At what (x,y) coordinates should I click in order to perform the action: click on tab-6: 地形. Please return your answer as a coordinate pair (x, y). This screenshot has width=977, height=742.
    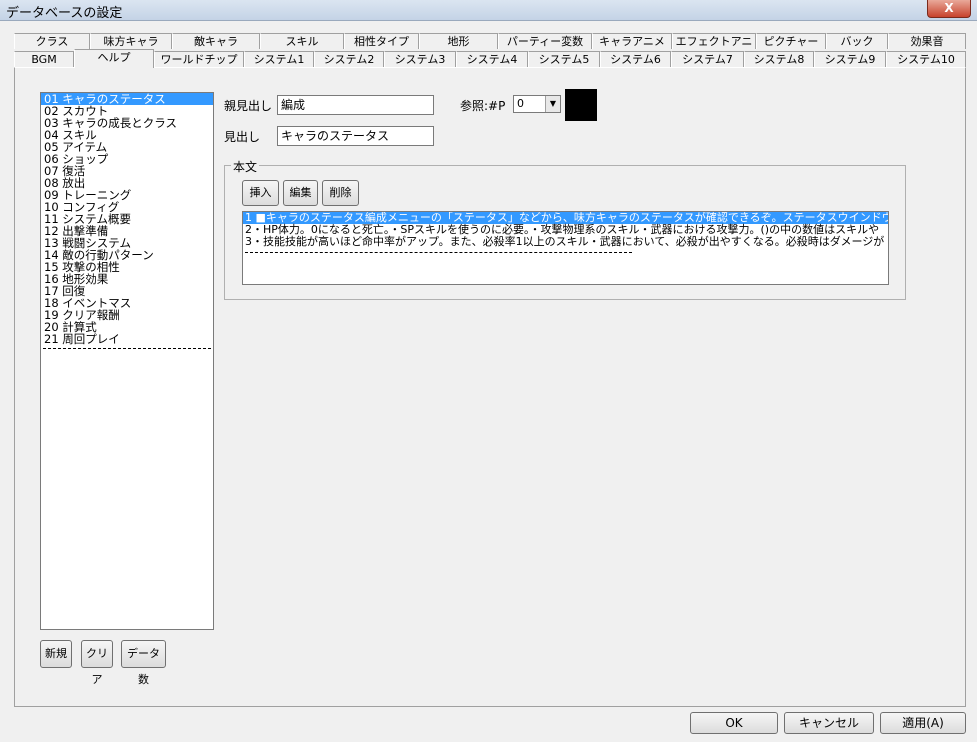
    Looking at the image, I should click on (458, 41).